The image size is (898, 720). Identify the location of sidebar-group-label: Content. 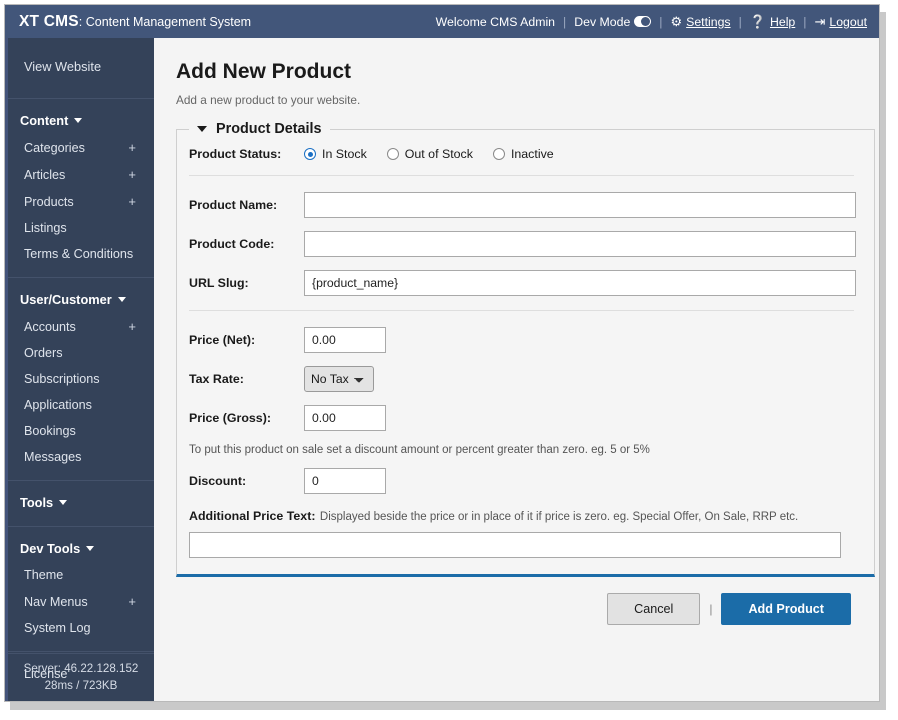
(44, 120).